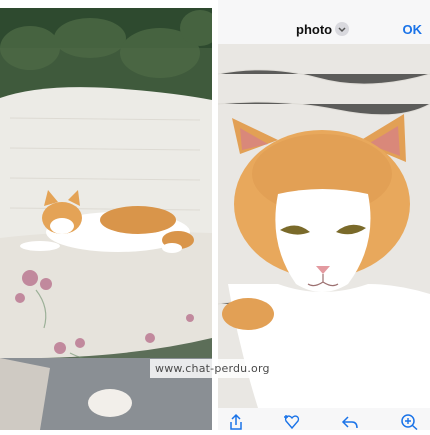  I want to click on share-icon, so click(236, 421).